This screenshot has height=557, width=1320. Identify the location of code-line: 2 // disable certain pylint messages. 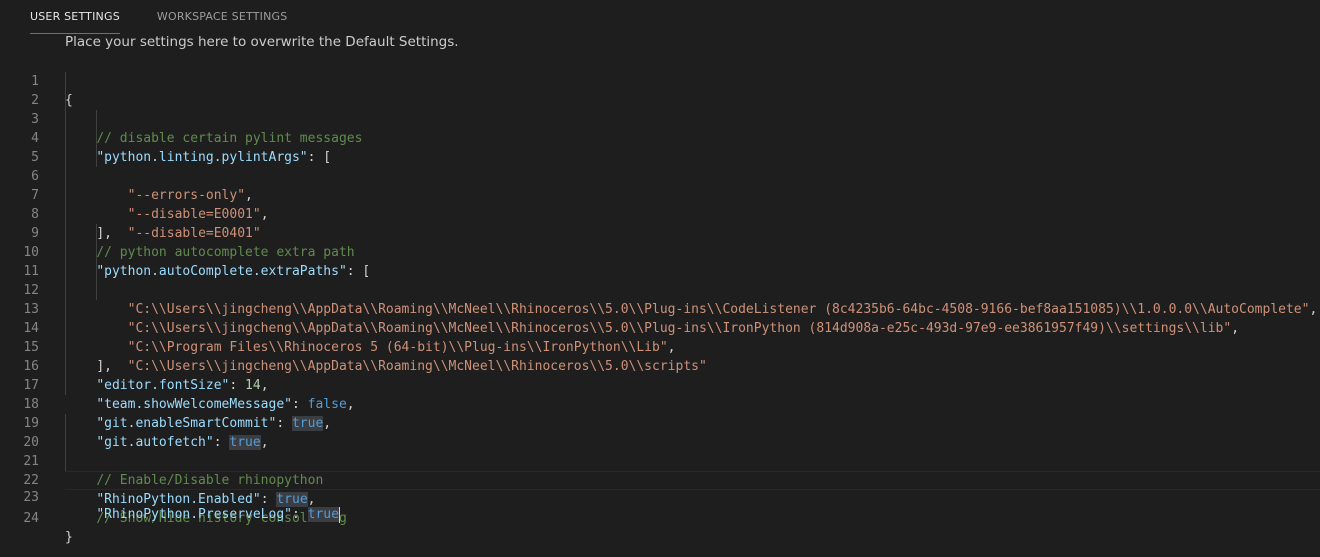
(660, 109).